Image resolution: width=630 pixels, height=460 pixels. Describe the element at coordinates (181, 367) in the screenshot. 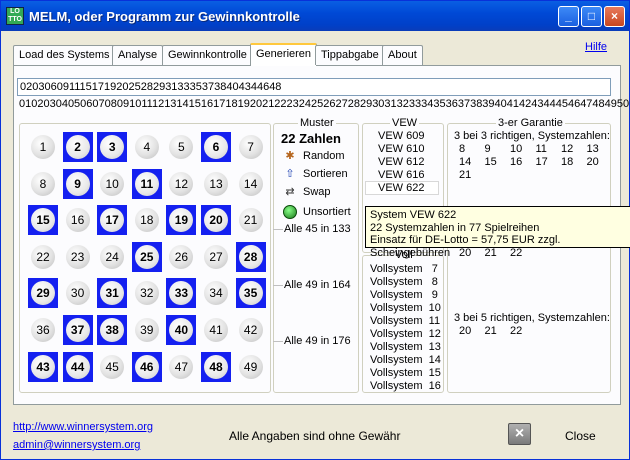

I see `number-cell-47: 47` at that location.